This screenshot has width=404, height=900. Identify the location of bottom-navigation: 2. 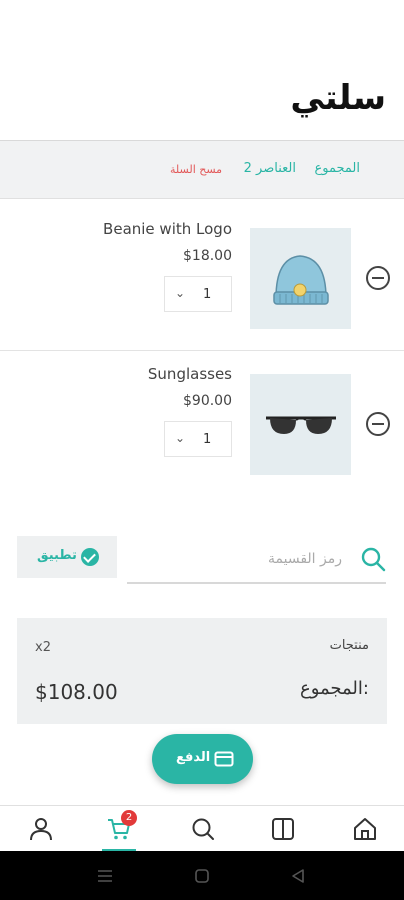
(202, 828).